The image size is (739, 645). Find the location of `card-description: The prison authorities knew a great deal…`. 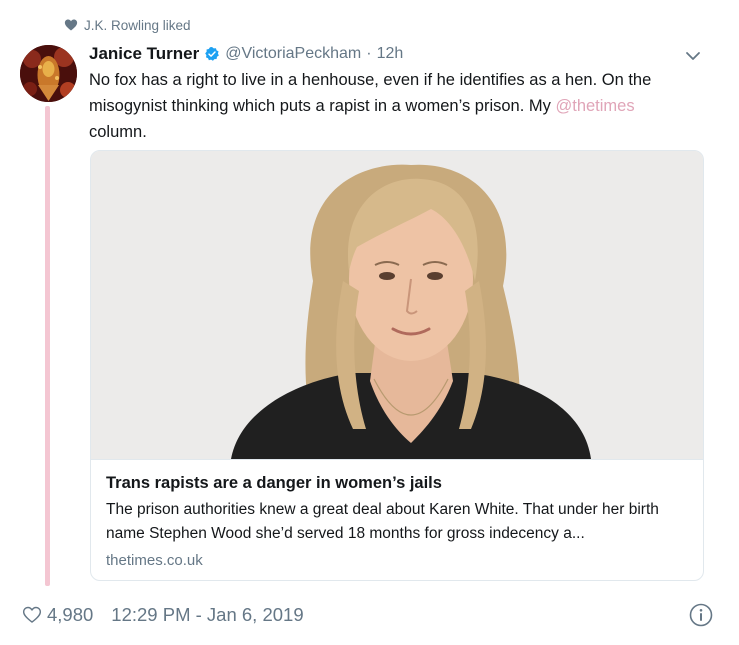

card-description: The prison authorities knew a great deal… is located at coordinates (382, 521).